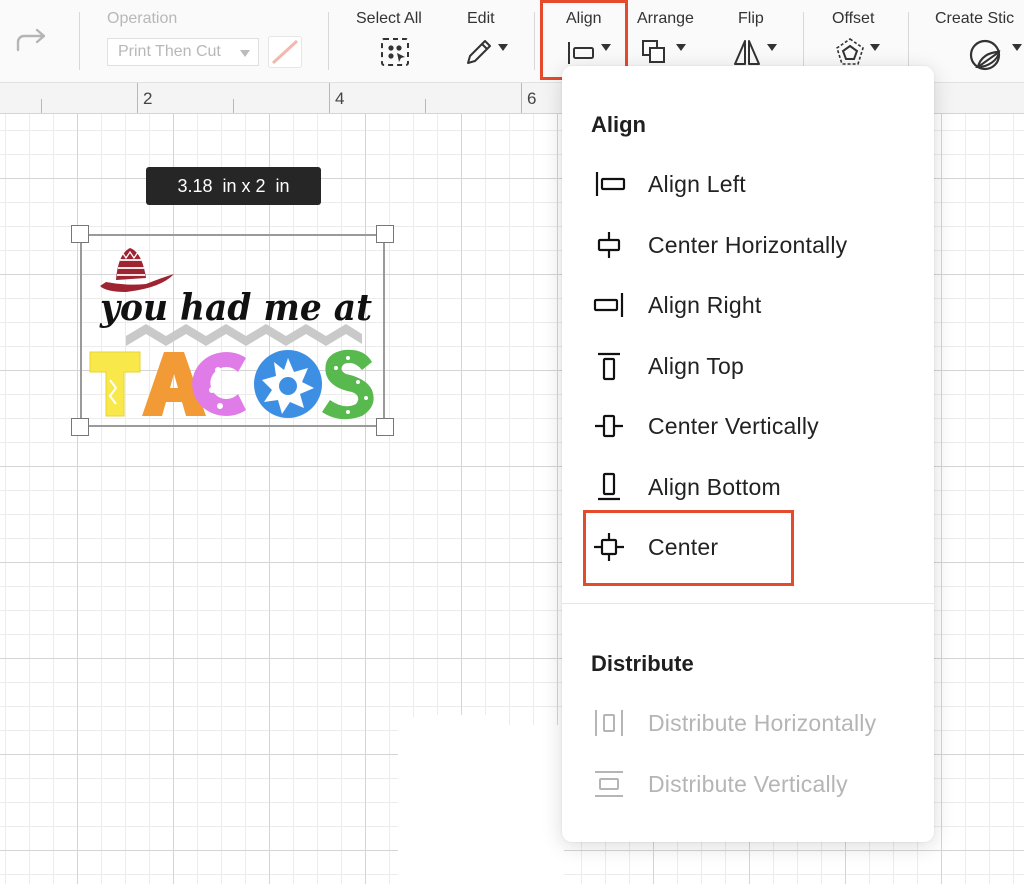 This screenshot has height=884, width=1024. Describe the element at coordinates (705, 305) in the screenshot. I see `align-right-label: Align Right` at that location.